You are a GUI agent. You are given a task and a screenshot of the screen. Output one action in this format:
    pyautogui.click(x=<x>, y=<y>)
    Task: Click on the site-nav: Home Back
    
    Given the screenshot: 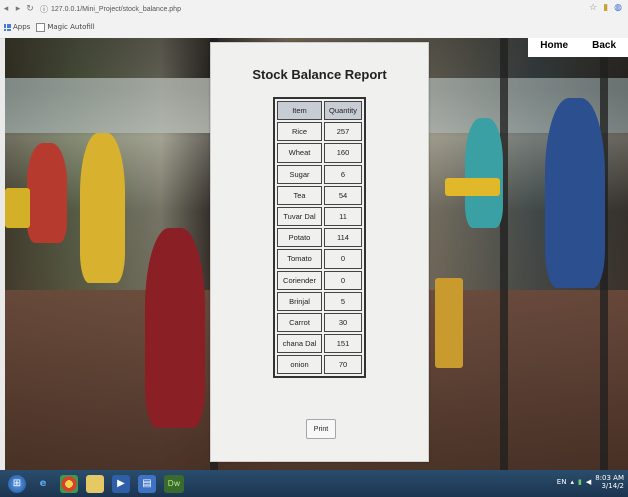 What is the action you would take?
    pyautogui.click(x=578, y=47)
    